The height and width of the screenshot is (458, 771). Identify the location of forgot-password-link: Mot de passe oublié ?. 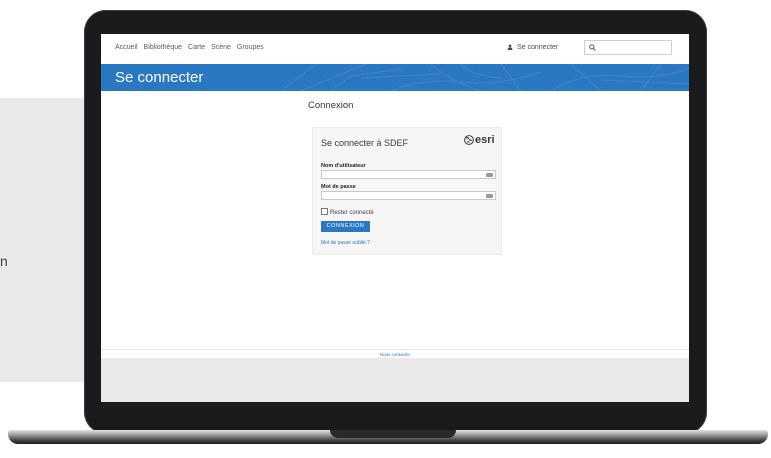
(345, 243).